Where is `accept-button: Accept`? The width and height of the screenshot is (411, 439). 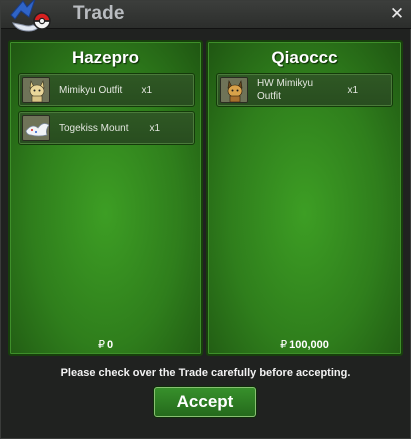 accept-button: Accept is located at coordinates (205, 402).